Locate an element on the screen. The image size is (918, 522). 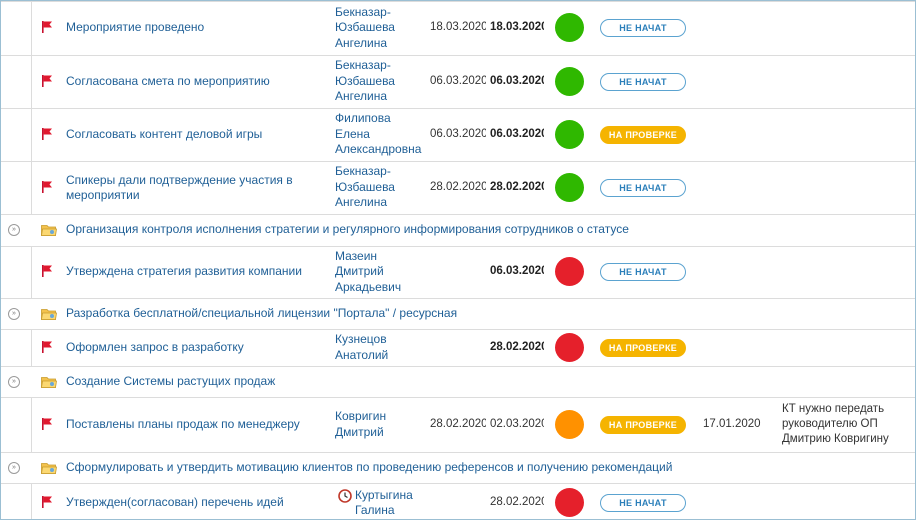
person-name-line: Кузнецов is located at coordinates (361, 339).